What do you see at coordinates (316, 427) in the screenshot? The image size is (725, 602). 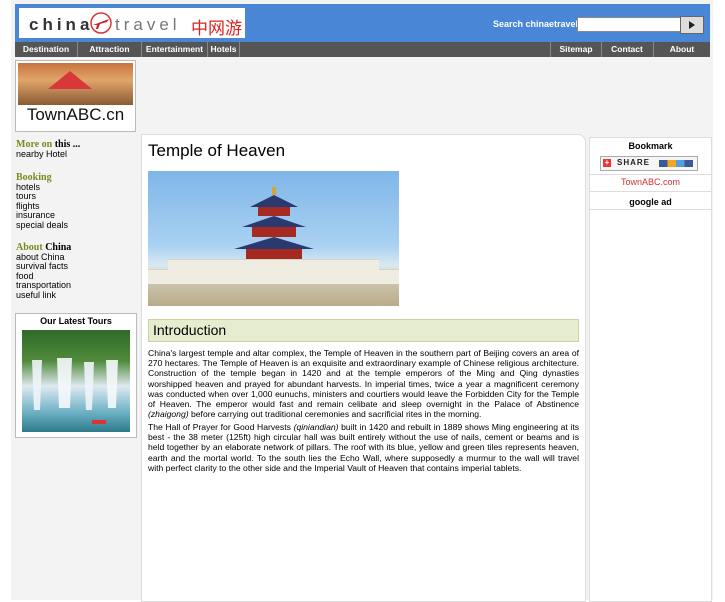 I see `p2-italic: (qiniandian)` at bounding box center [316, 427].